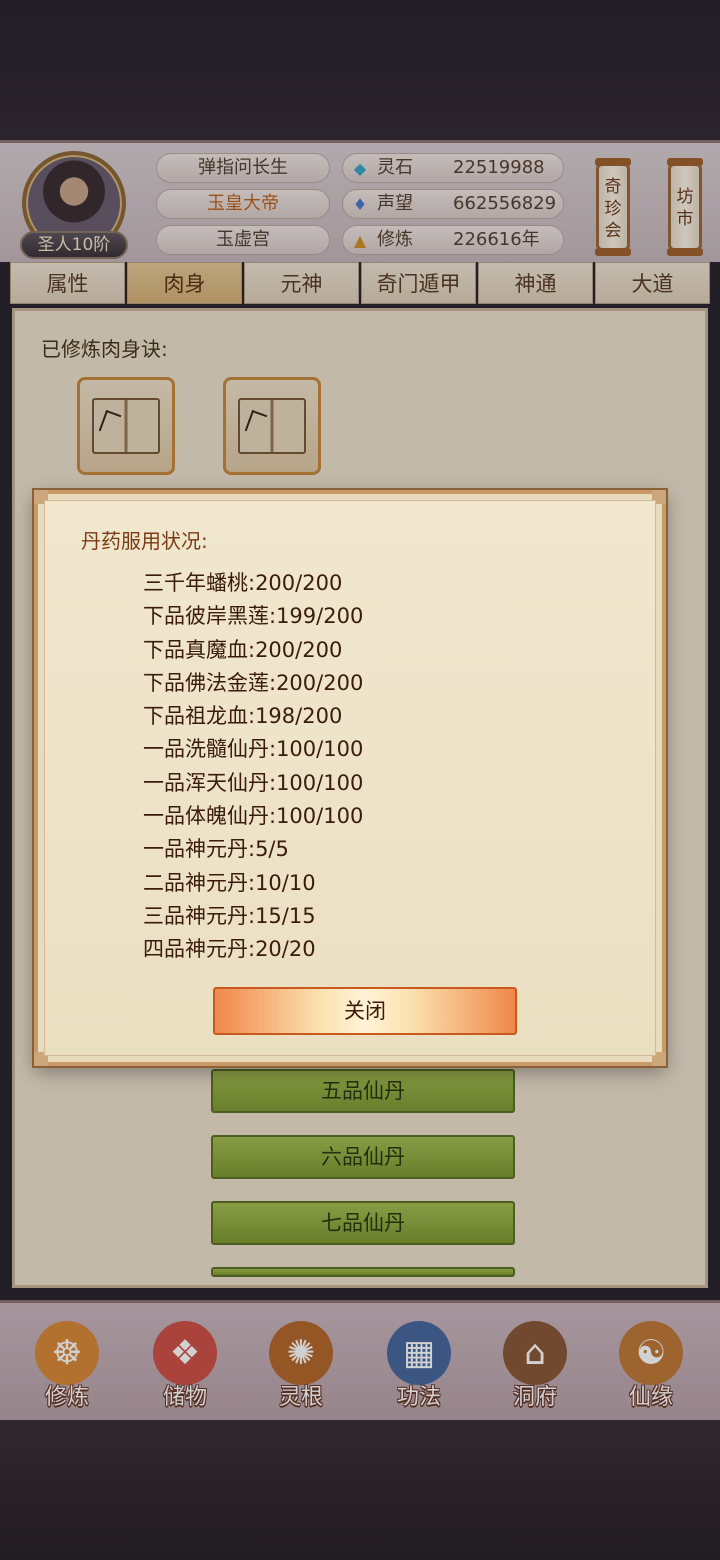 The width and height of the screenshot is (720, 1560). I want to click on close-button: 关闭, so click(365, 1011).